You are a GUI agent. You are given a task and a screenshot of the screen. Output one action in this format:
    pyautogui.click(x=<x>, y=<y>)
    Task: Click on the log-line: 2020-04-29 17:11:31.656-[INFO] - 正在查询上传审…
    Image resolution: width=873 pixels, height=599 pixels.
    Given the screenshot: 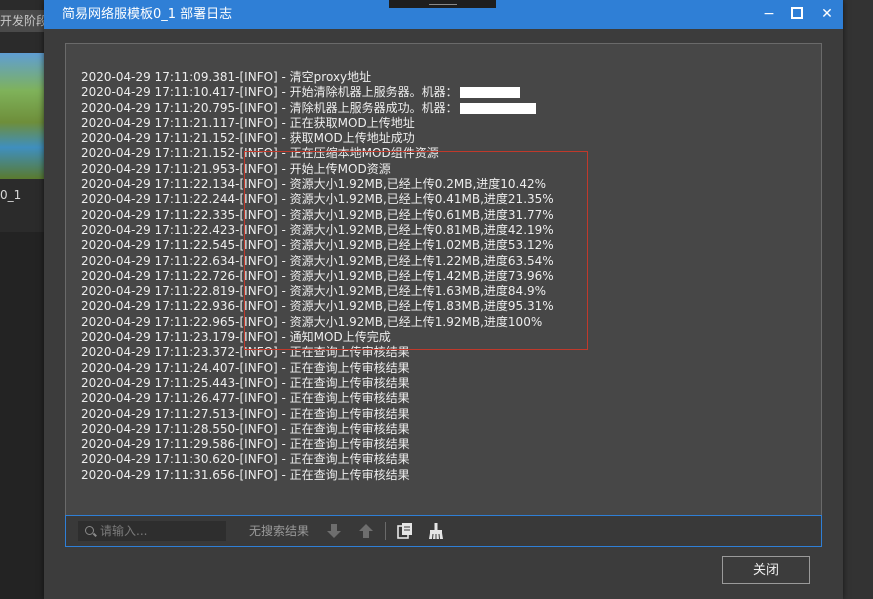 What is the action you would take?
    pyautogui.click(x=441, y=475)
    